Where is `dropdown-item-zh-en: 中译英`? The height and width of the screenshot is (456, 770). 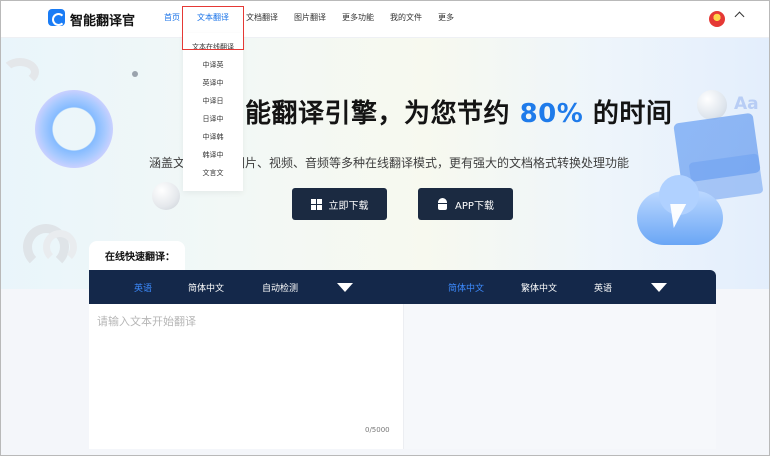 dropdown-item-zh-en: 中译英 is located at coordinates (213, 65).